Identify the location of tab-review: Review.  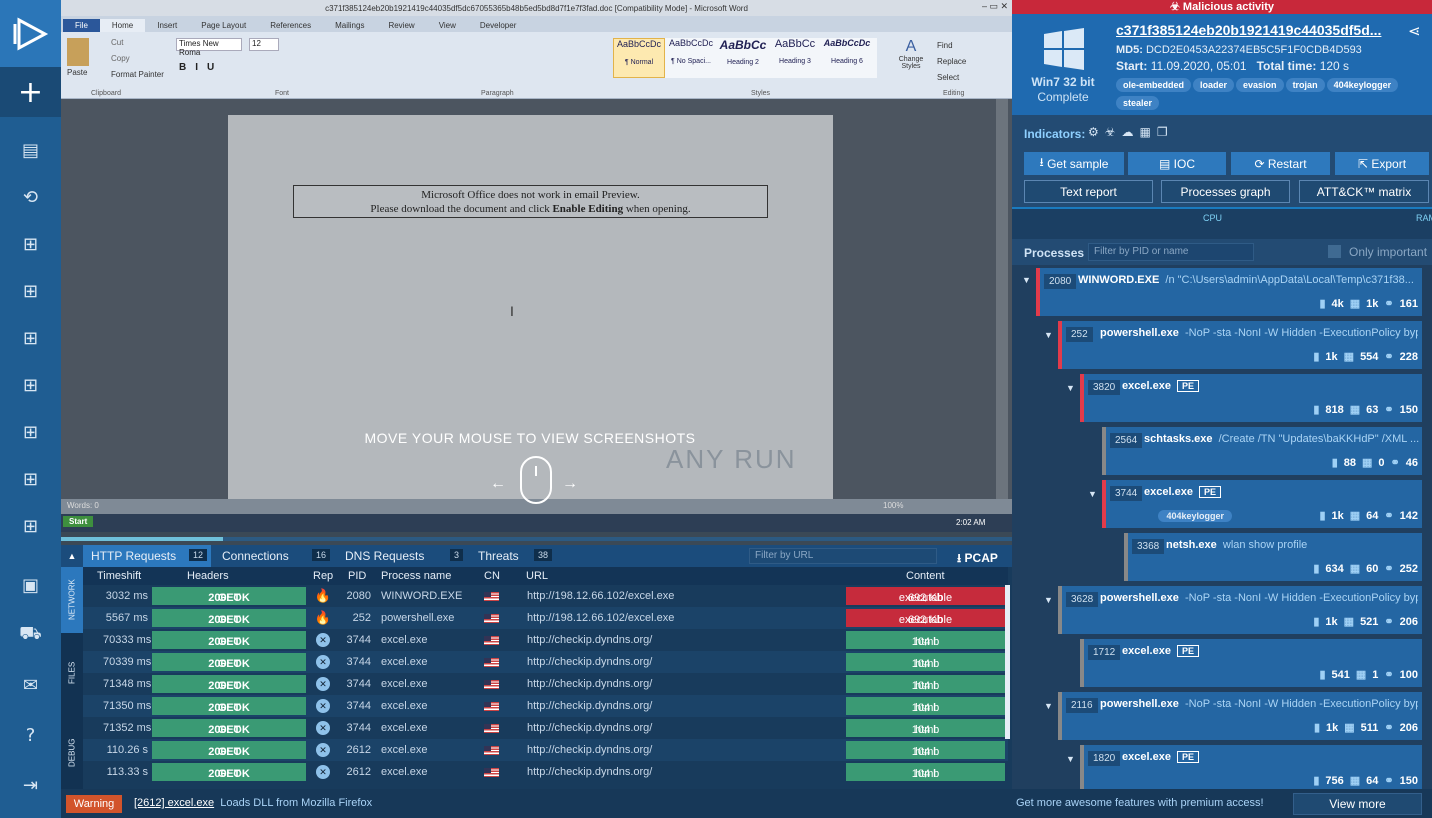
(401, 25).